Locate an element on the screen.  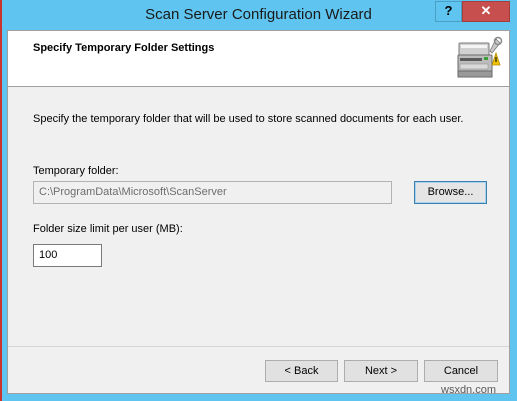
size-limit-input: 100 is located at coordinates (67, 255).